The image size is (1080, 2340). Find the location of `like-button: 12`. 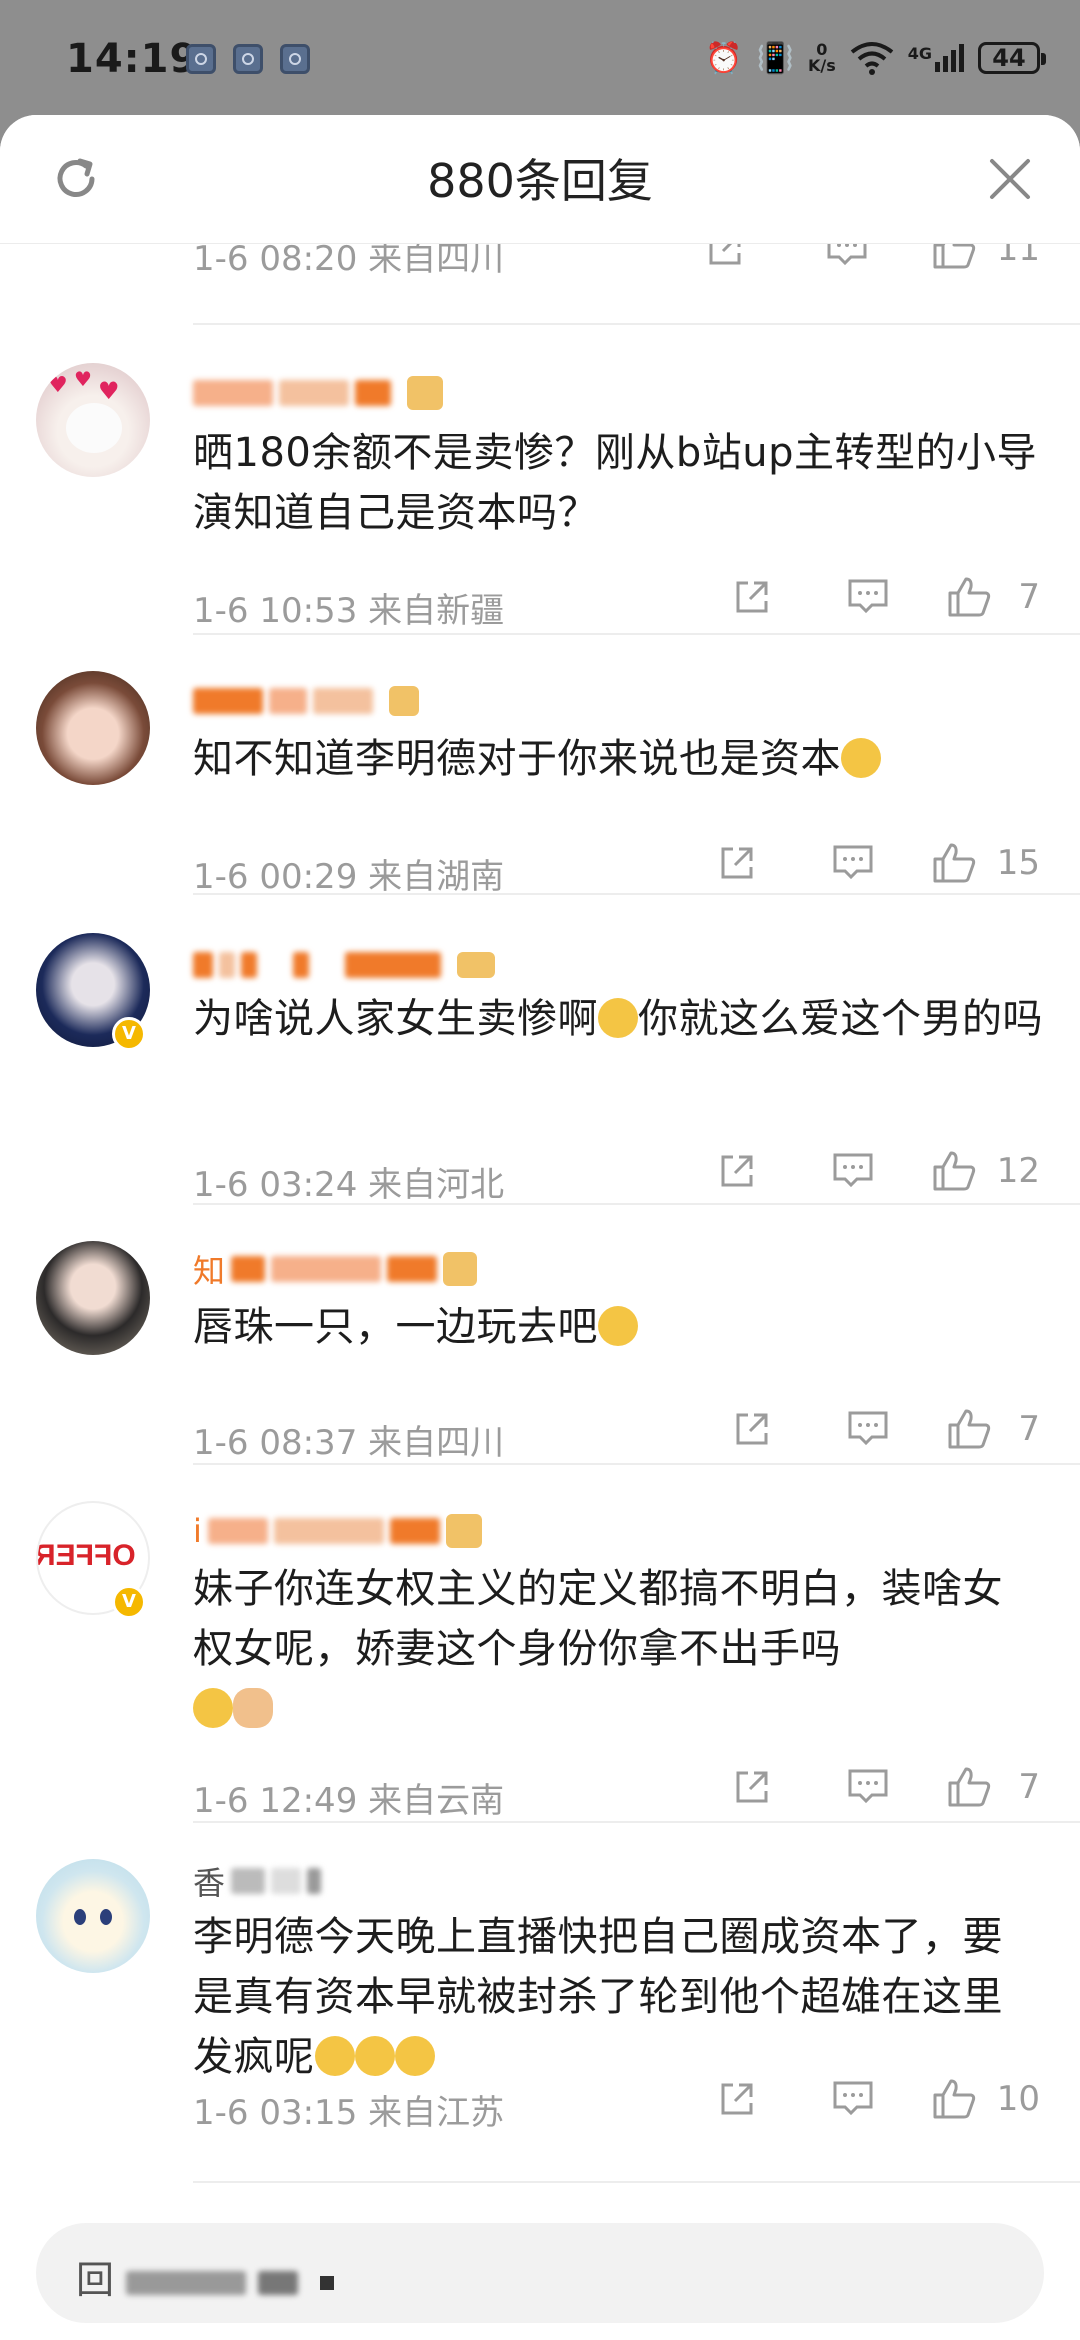

like-button: 12 is located at coordinates (985, 1171).